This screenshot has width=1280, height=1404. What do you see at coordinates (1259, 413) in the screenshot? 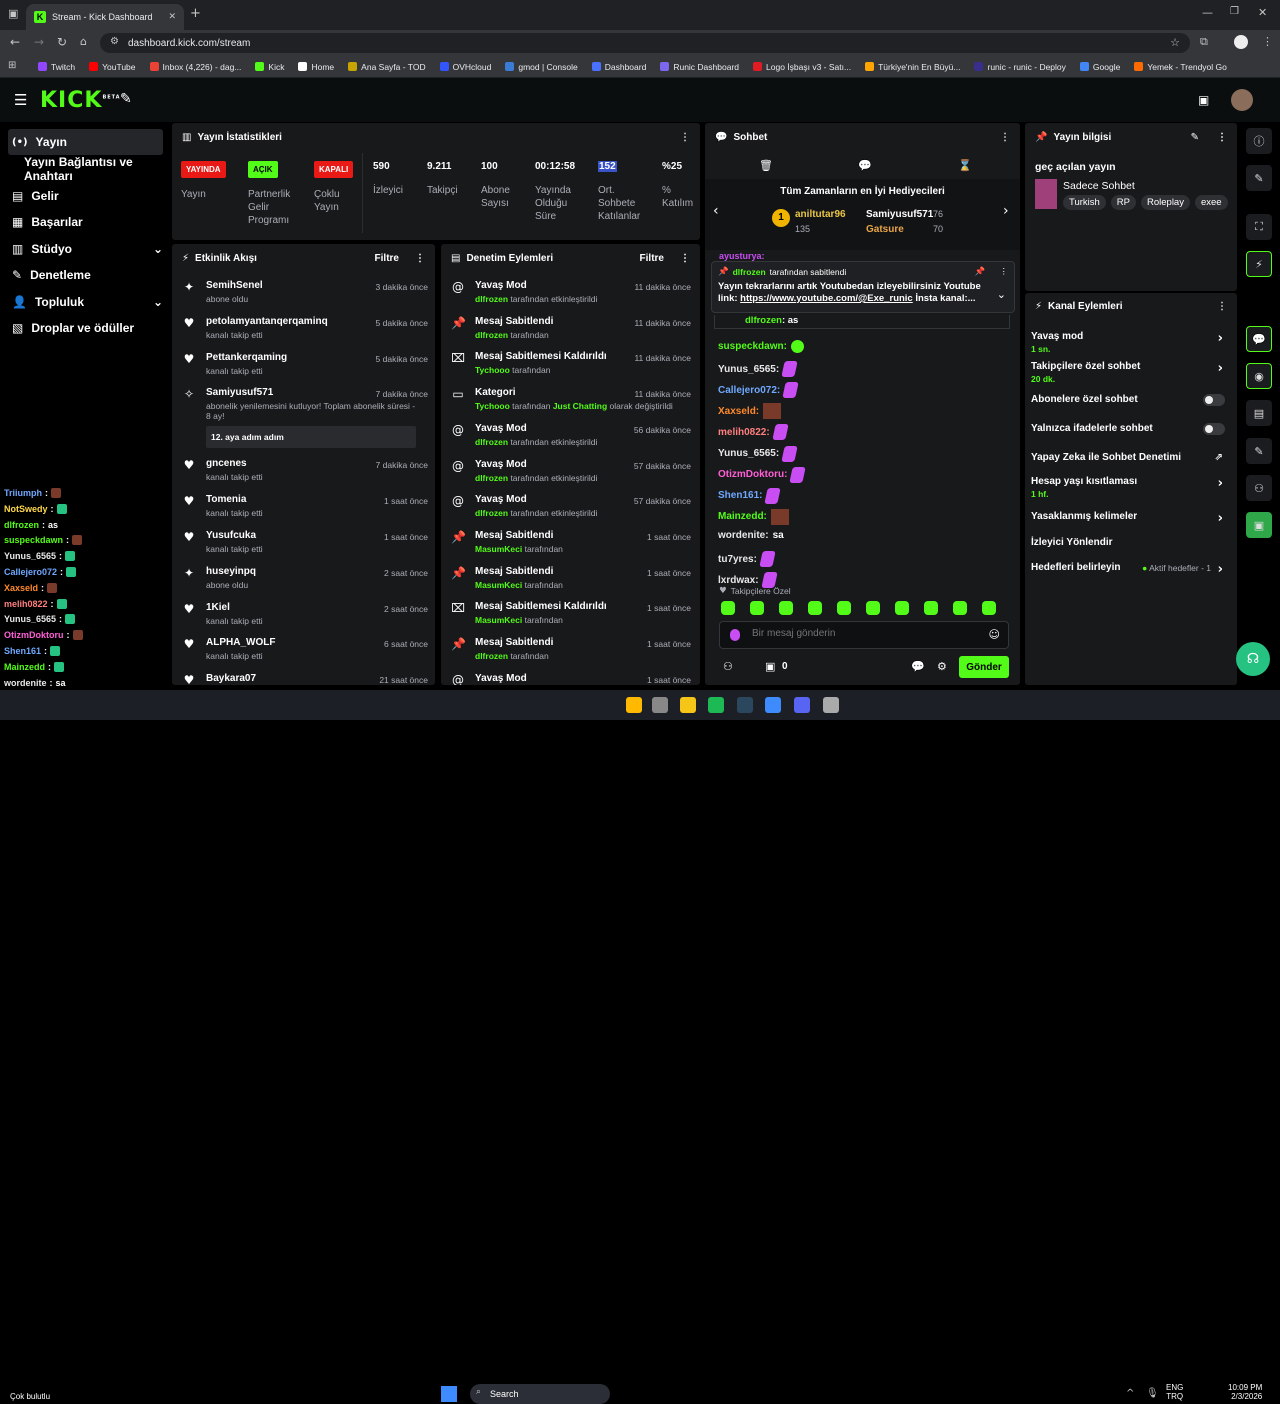
I see `list-icon: ▤` at bounding box center [1259, 413].